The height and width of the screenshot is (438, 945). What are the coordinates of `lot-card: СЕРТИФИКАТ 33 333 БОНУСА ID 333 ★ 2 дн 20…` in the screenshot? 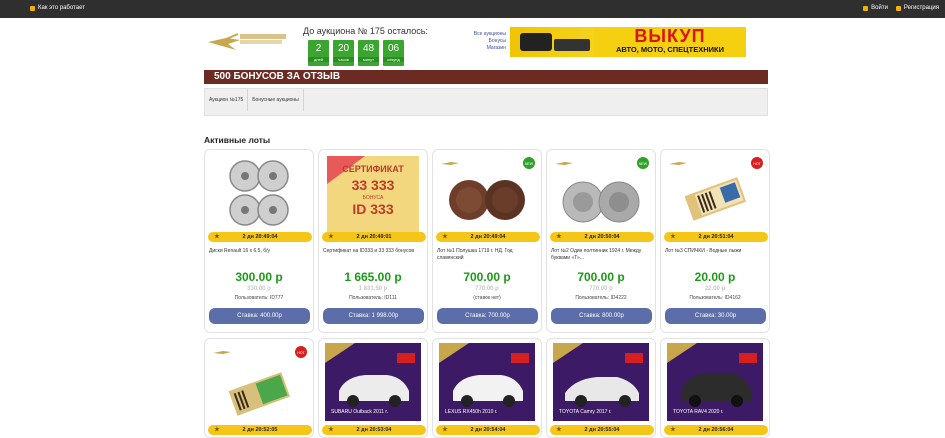 It's located at (373, 241).